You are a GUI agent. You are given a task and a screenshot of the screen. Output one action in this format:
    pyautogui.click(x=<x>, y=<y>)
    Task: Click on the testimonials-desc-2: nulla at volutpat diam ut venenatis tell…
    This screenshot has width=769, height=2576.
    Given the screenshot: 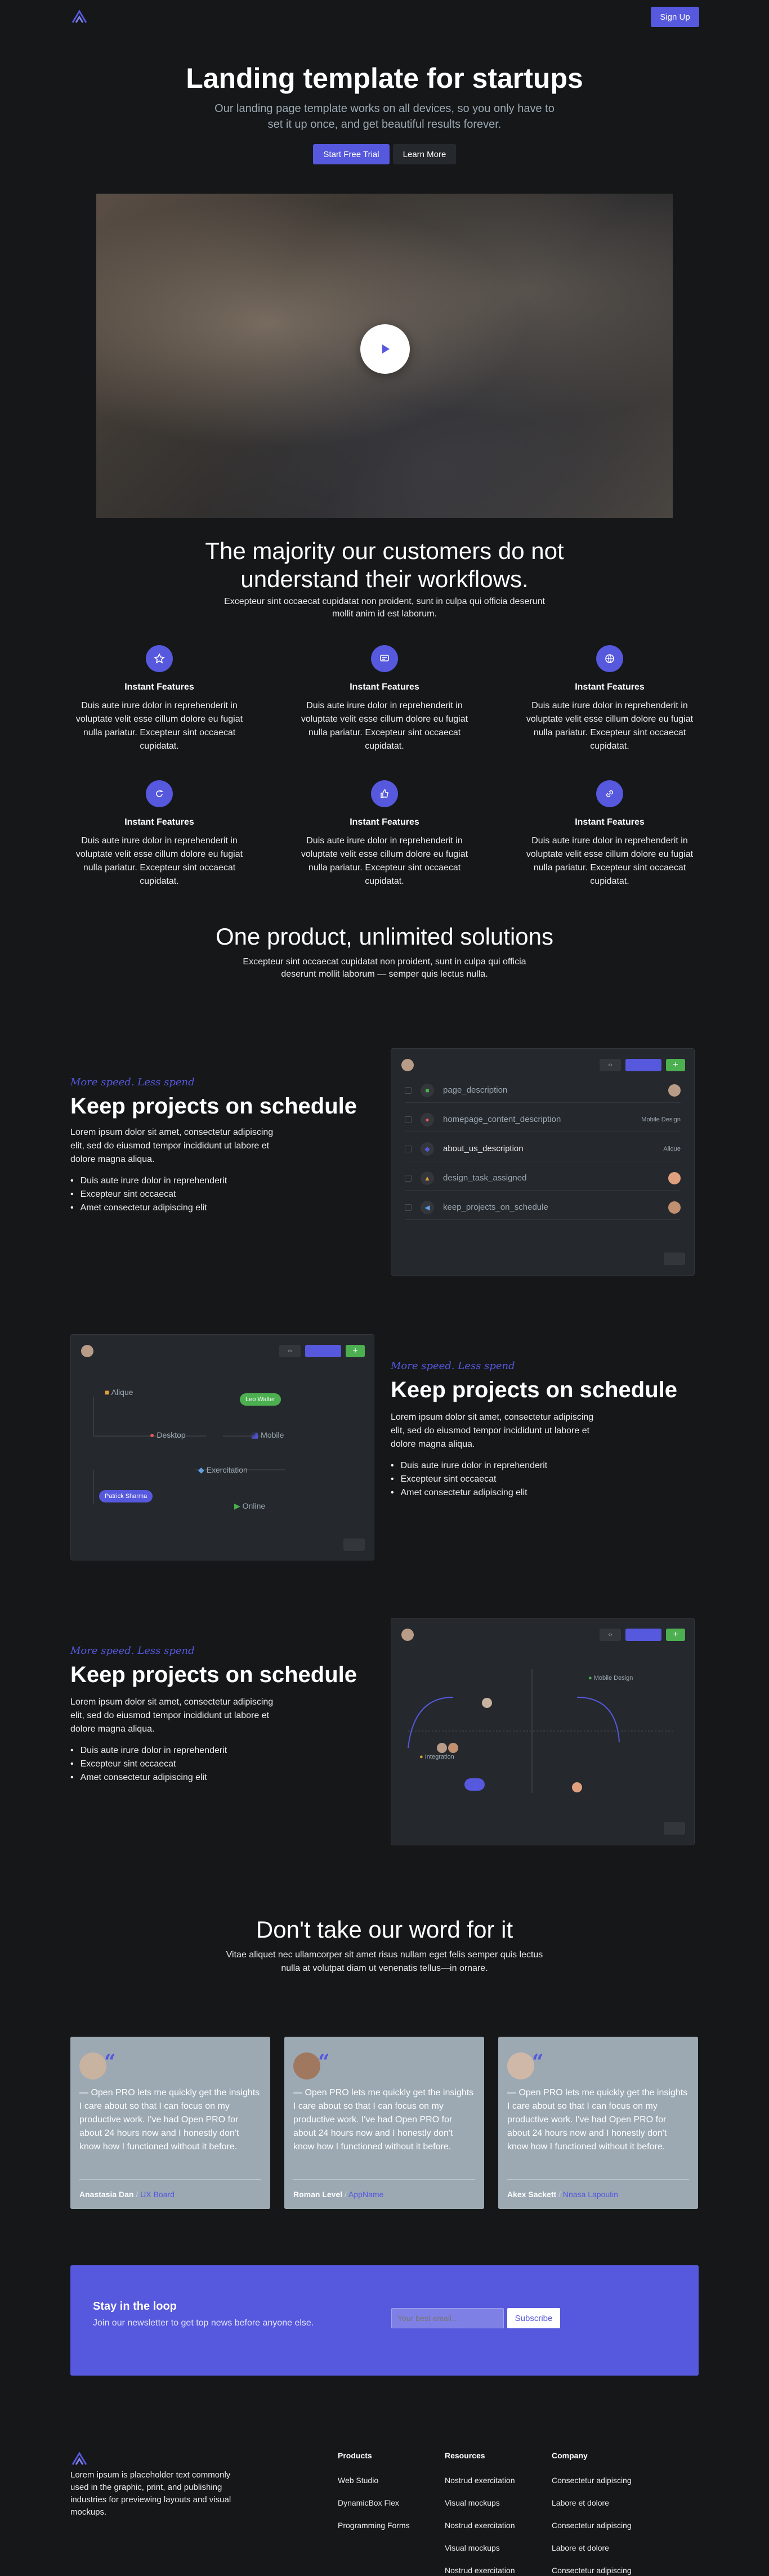 What is the action you would take?
    pyautogui.click(x=384, y=1968)
    